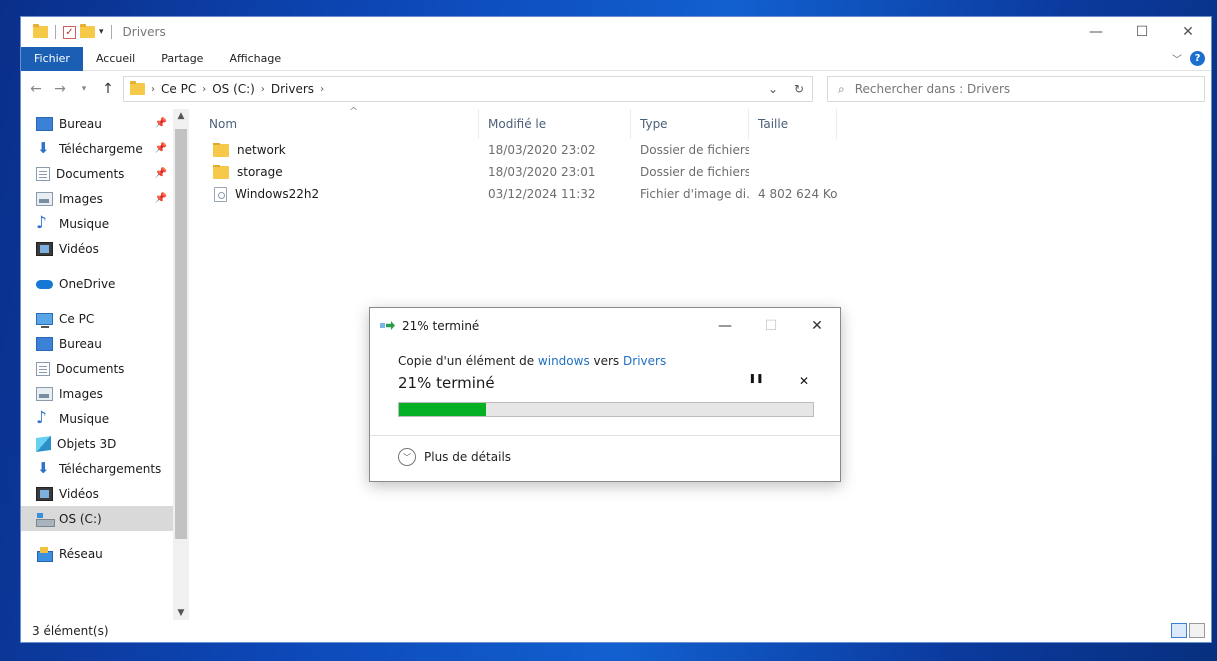 This screenshot has height=661, width=1217. Describe the element at coordinates (90, 368) in the screenshot. I see `sidebar-item-label: Documents` at that location.